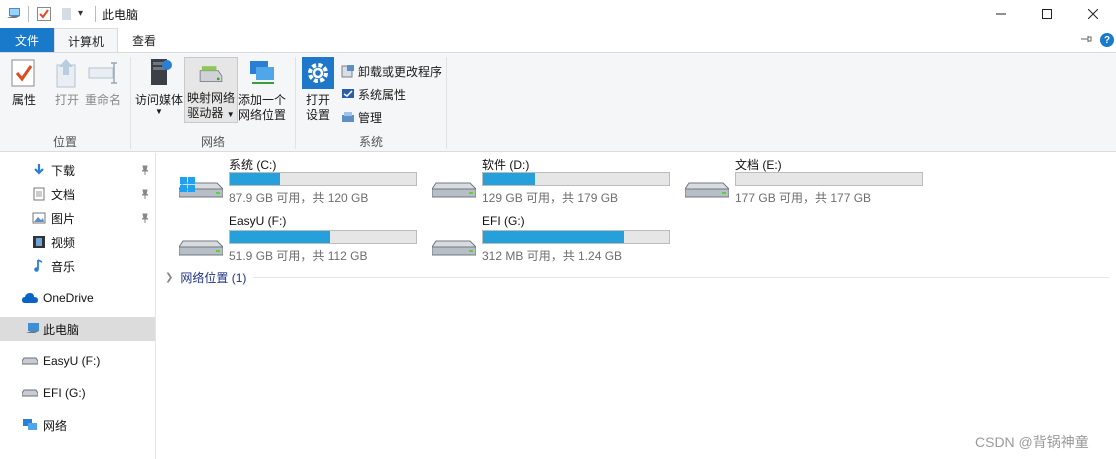 Image resolution: width=1116 pixels, height=459 pixels. What do you see at coordinates (144, 40) in the screenshot?
I see `tab-view: 查看` at bounding box center [144, 40].